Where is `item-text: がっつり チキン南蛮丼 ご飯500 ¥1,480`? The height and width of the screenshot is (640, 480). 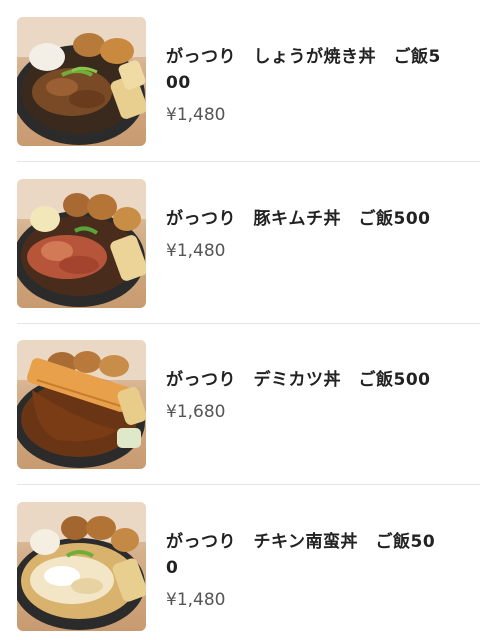
item-text: がっつり チキン南蛮丼 ご飯500 ¥1,480 is located at coordinates (306, 570).